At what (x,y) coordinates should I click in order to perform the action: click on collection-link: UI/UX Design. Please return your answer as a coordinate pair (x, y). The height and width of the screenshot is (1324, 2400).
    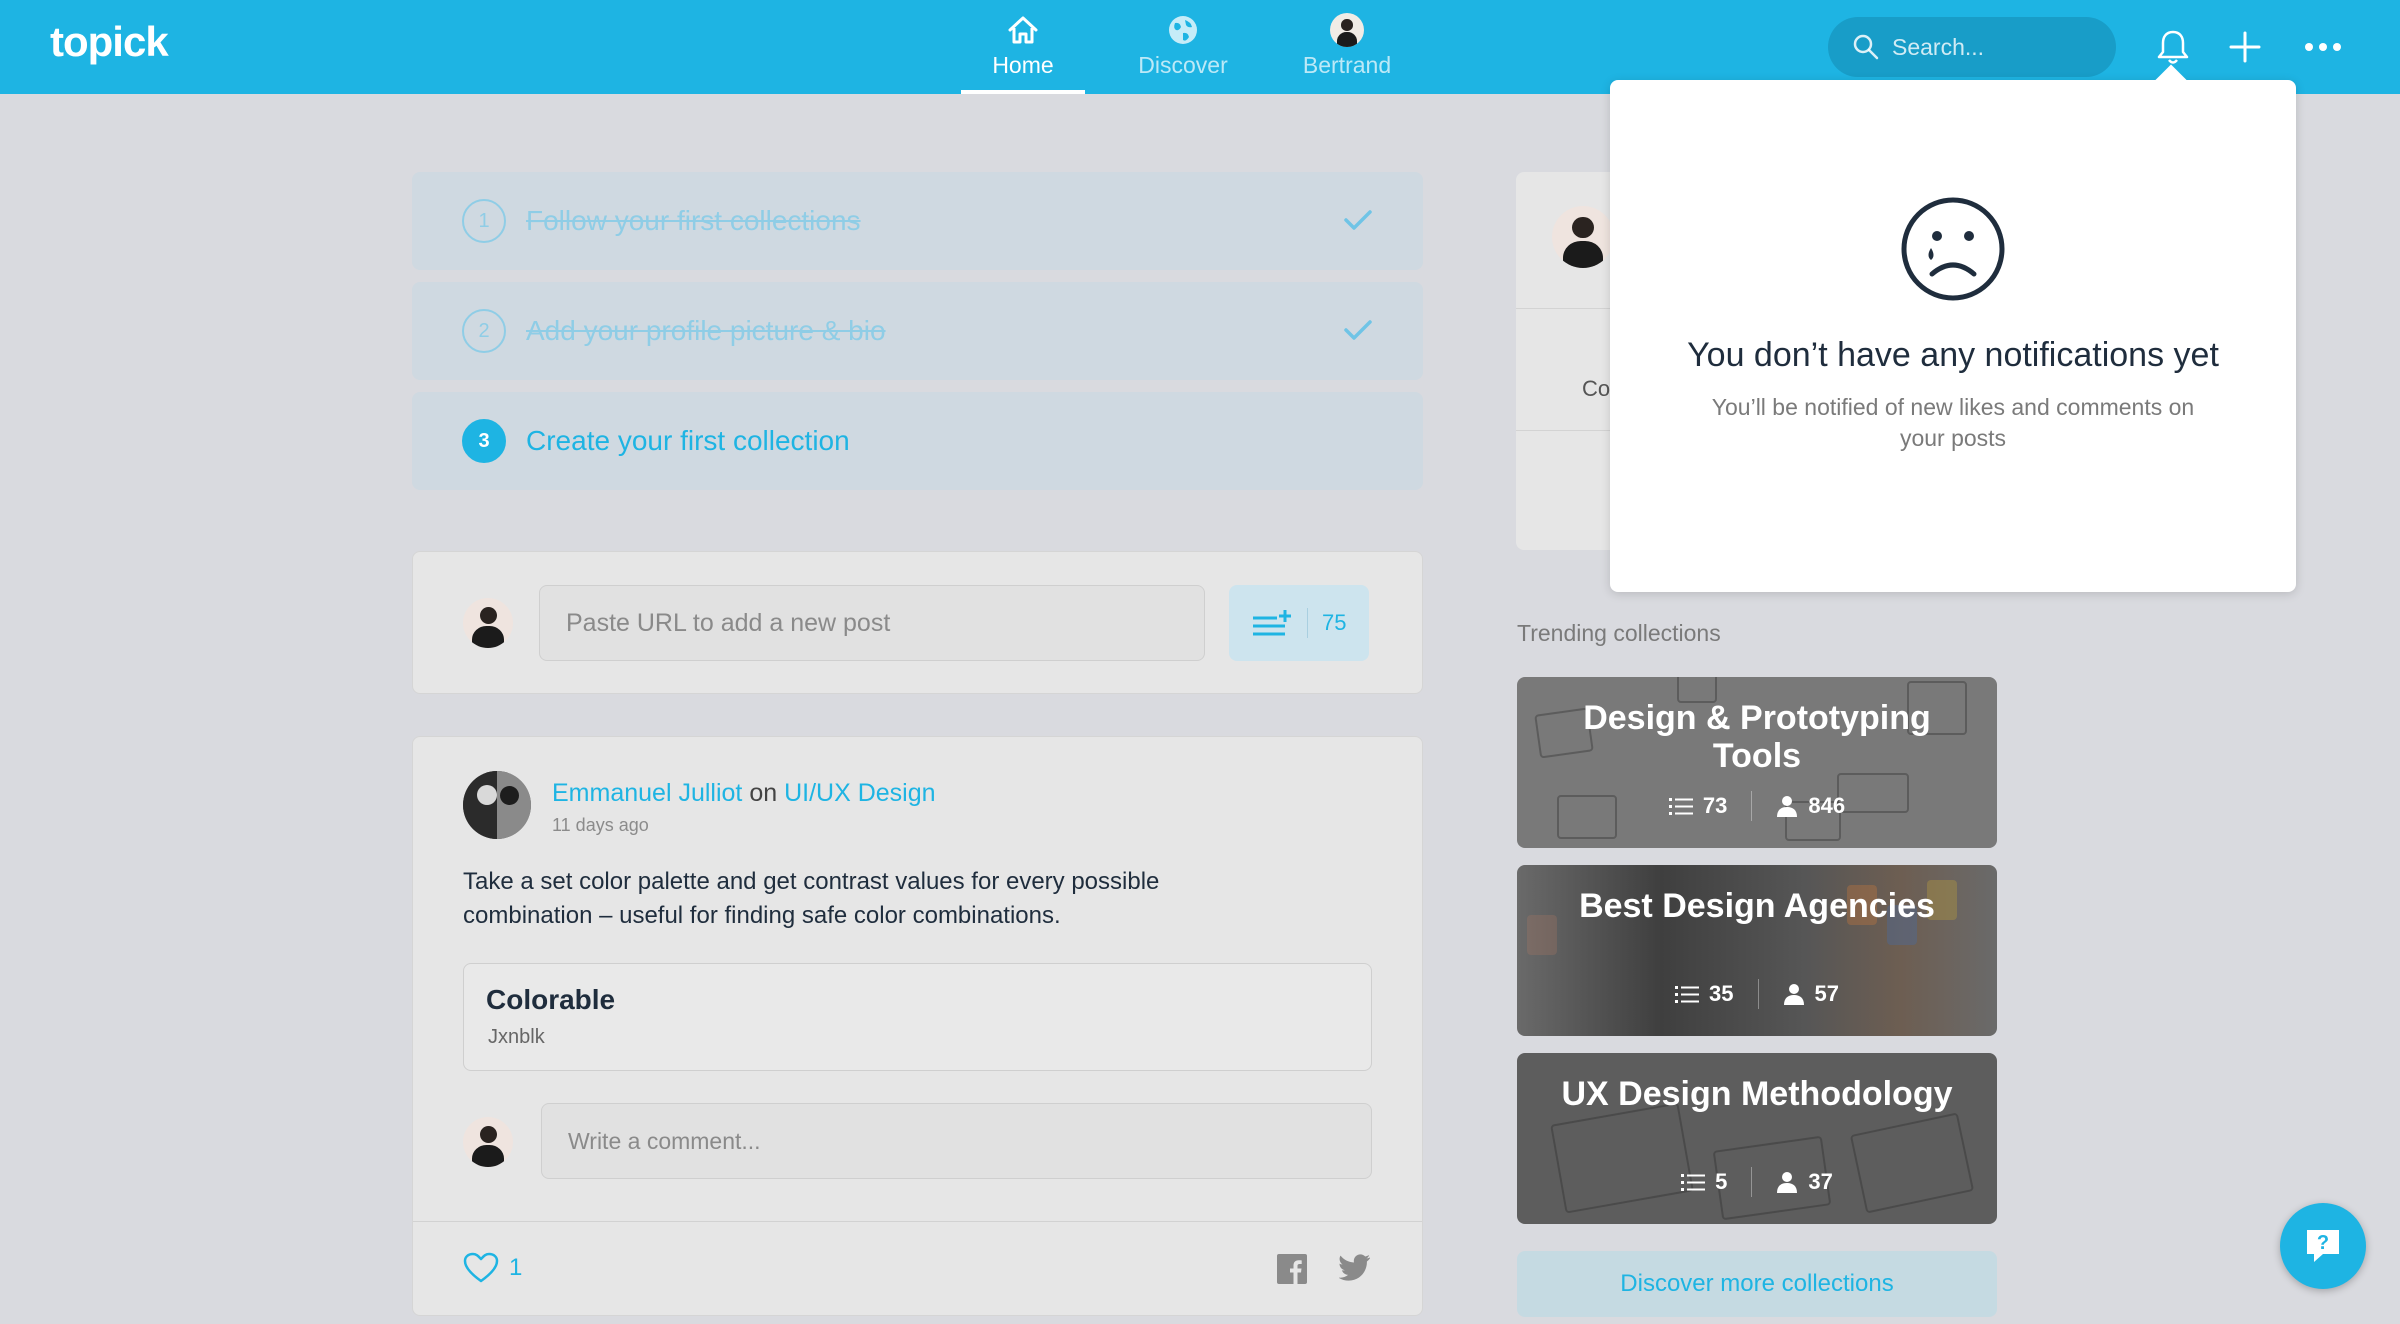
    Looking at the image, I should click on (859, 793).